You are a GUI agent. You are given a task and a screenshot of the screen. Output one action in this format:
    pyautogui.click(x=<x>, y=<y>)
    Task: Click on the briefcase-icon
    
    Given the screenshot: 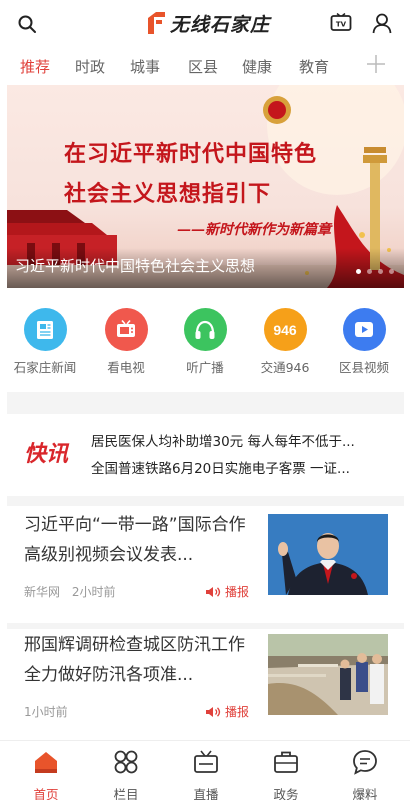 What is the action you would take?
    pyautogui.click(x=286, y=762)
    